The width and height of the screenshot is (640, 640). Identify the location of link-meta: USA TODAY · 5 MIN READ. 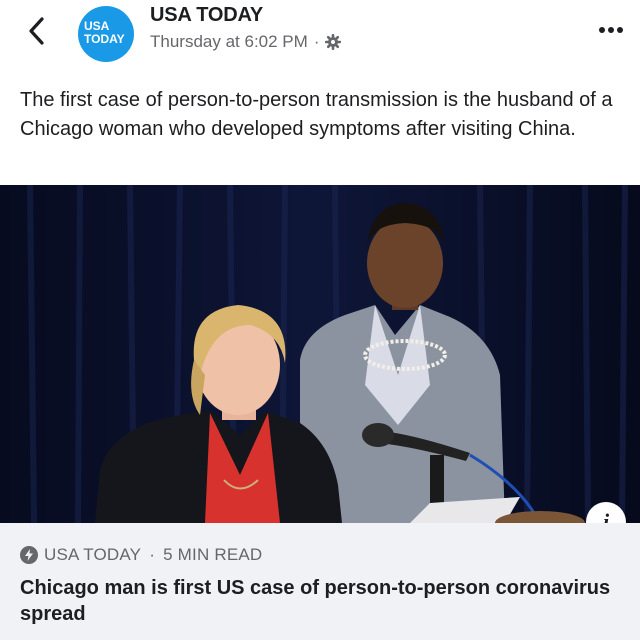
(141, 555).